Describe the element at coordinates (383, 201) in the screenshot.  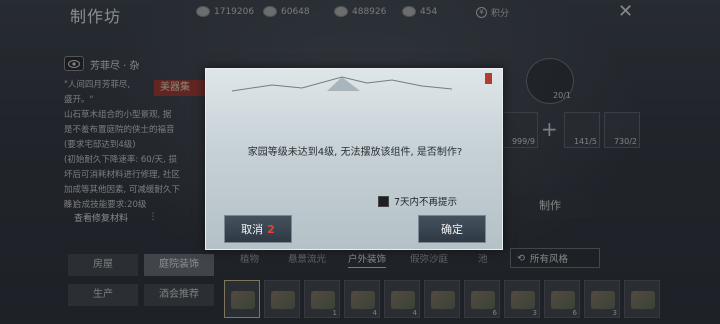
I see `checkbox-box` at that location.